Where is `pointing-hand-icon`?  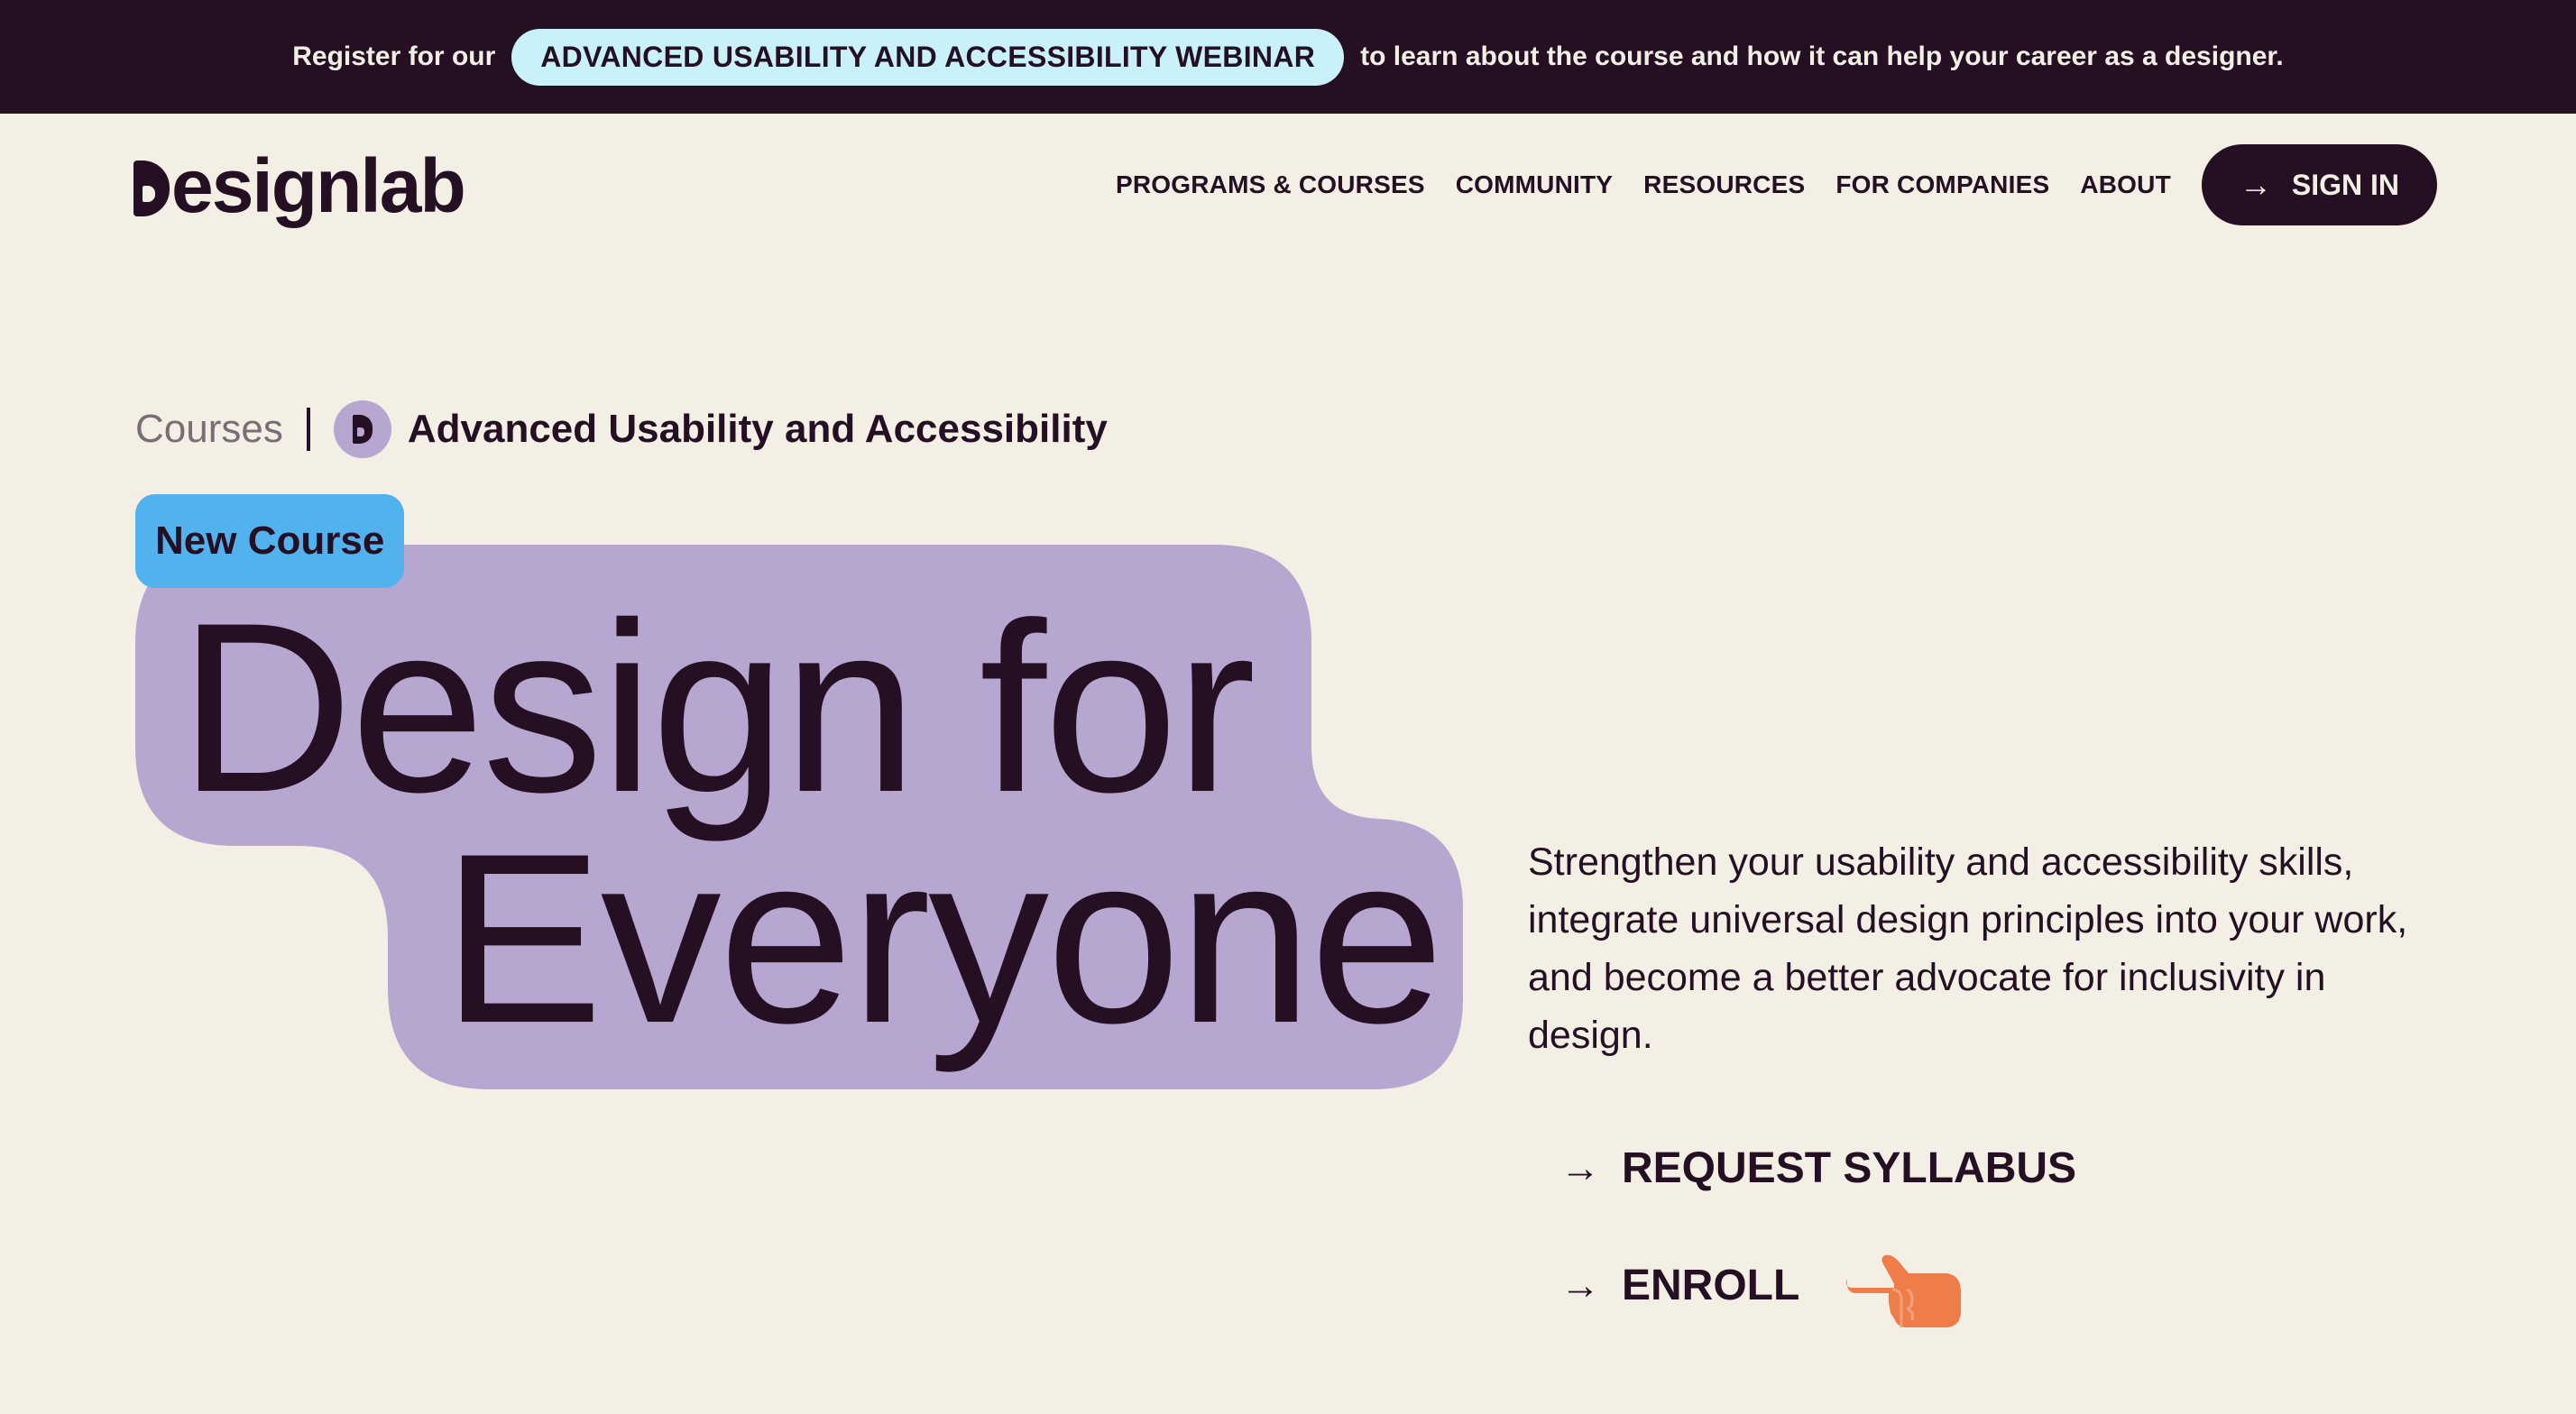 pointing-hand-icon is located at coordinates (1903, 1291).